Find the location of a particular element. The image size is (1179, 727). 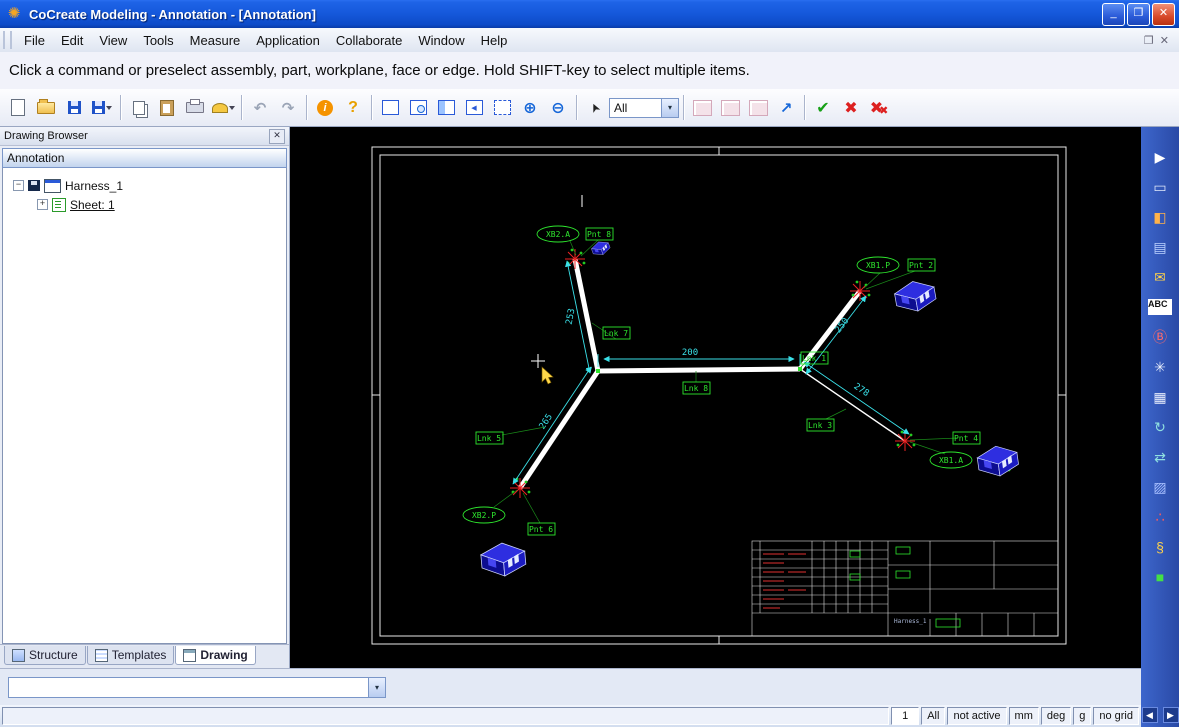

menu-window: Window is located at coordinates (441, 40).